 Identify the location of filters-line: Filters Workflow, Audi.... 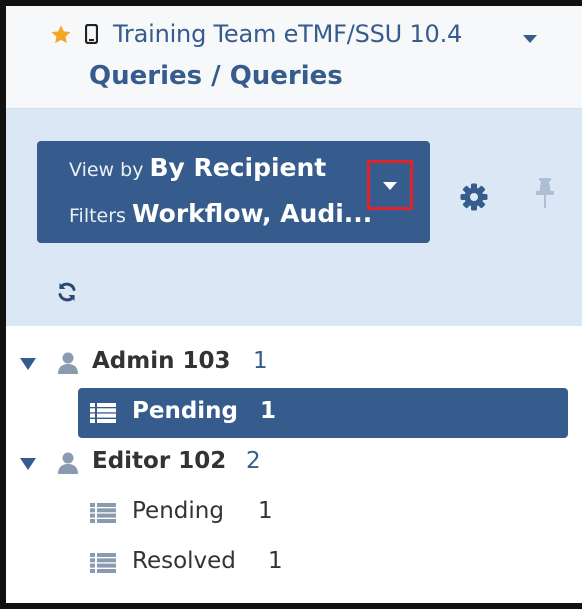
(220, 213).